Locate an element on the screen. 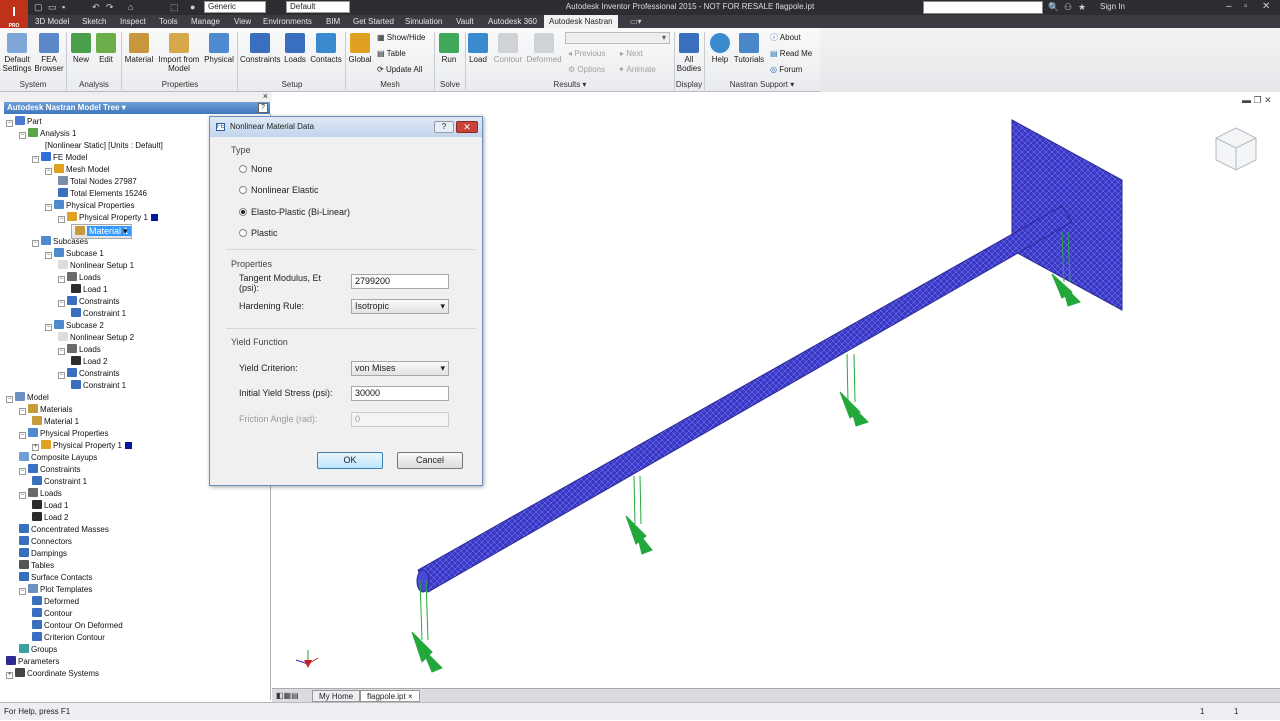  tab-environments: Environments is located at coordinates (287, 21).